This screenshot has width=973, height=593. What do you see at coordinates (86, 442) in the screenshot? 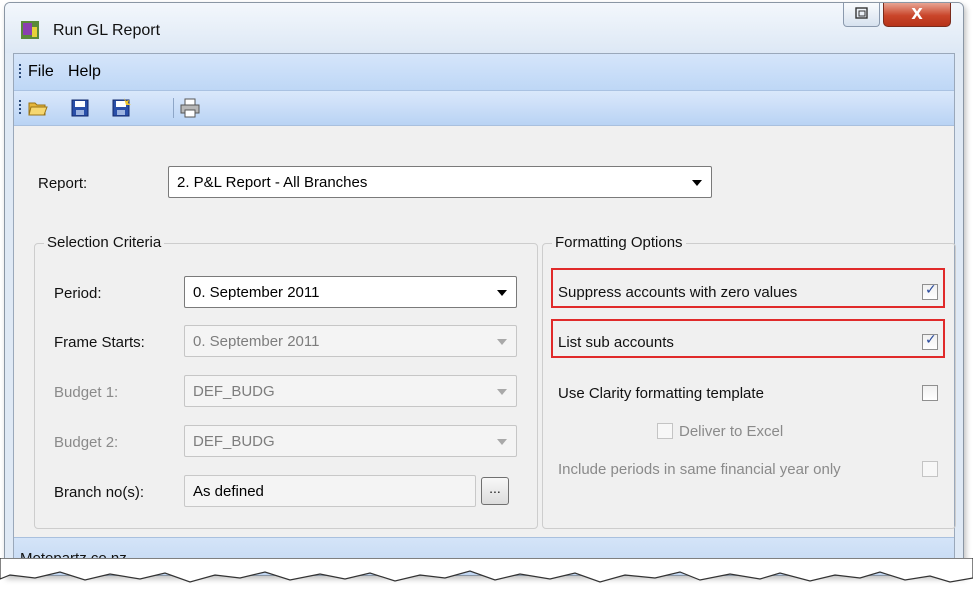
I see `budget-2-label: Budget 2:` at bounding box center [86, 442].